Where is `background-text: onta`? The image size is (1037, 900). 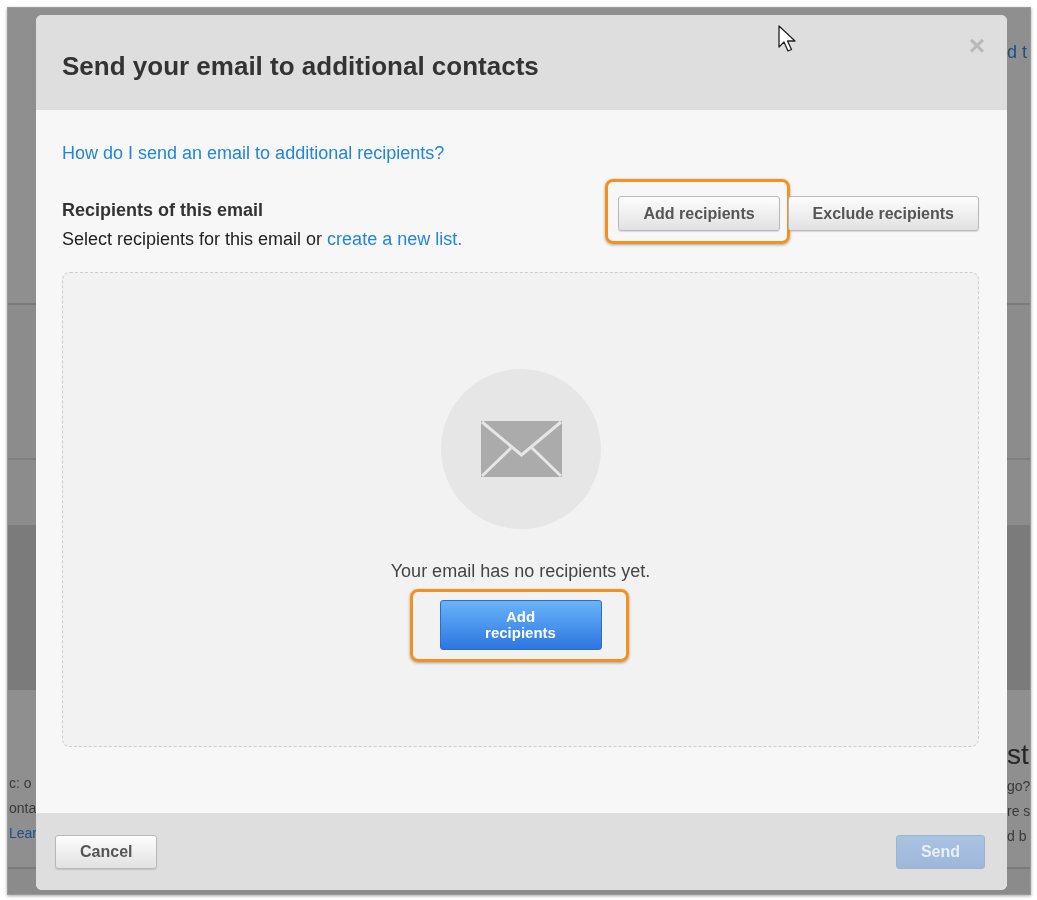 background-text: onta is located at coordinates (23, 808).